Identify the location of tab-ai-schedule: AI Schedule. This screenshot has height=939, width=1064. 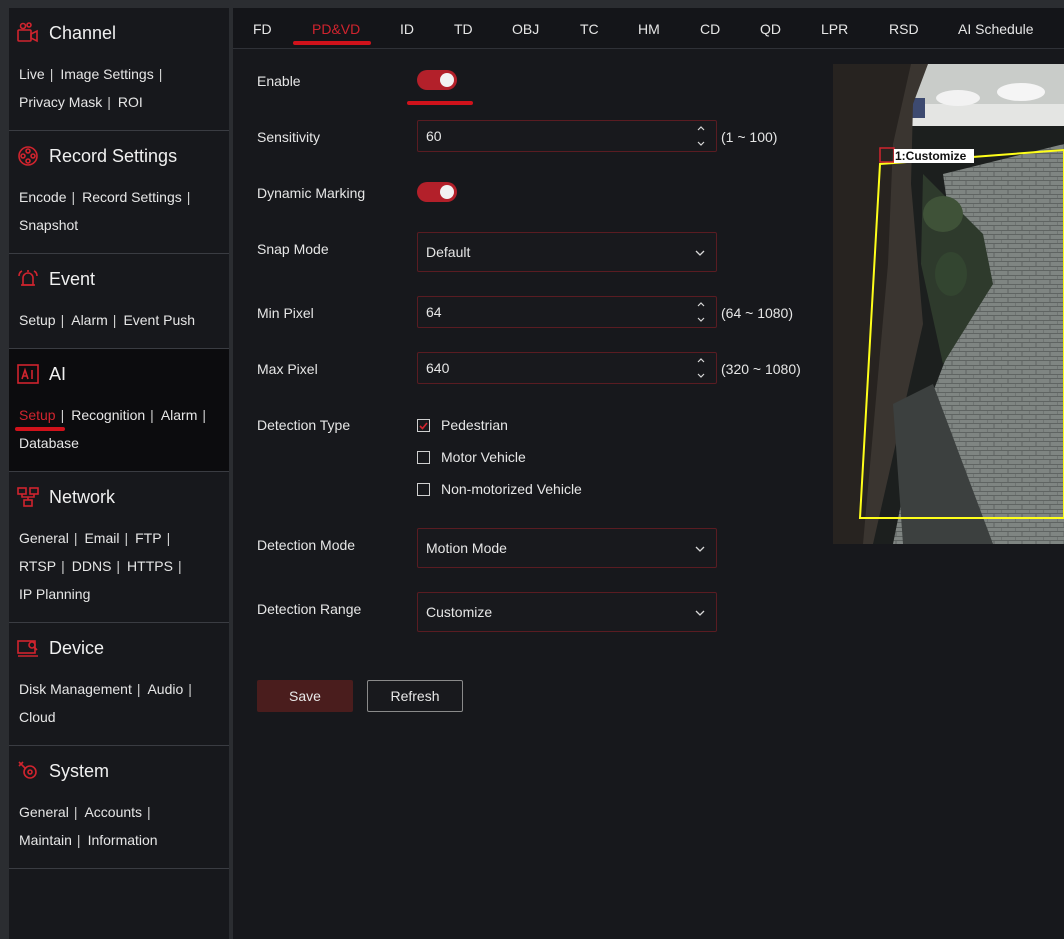
(996, 29).